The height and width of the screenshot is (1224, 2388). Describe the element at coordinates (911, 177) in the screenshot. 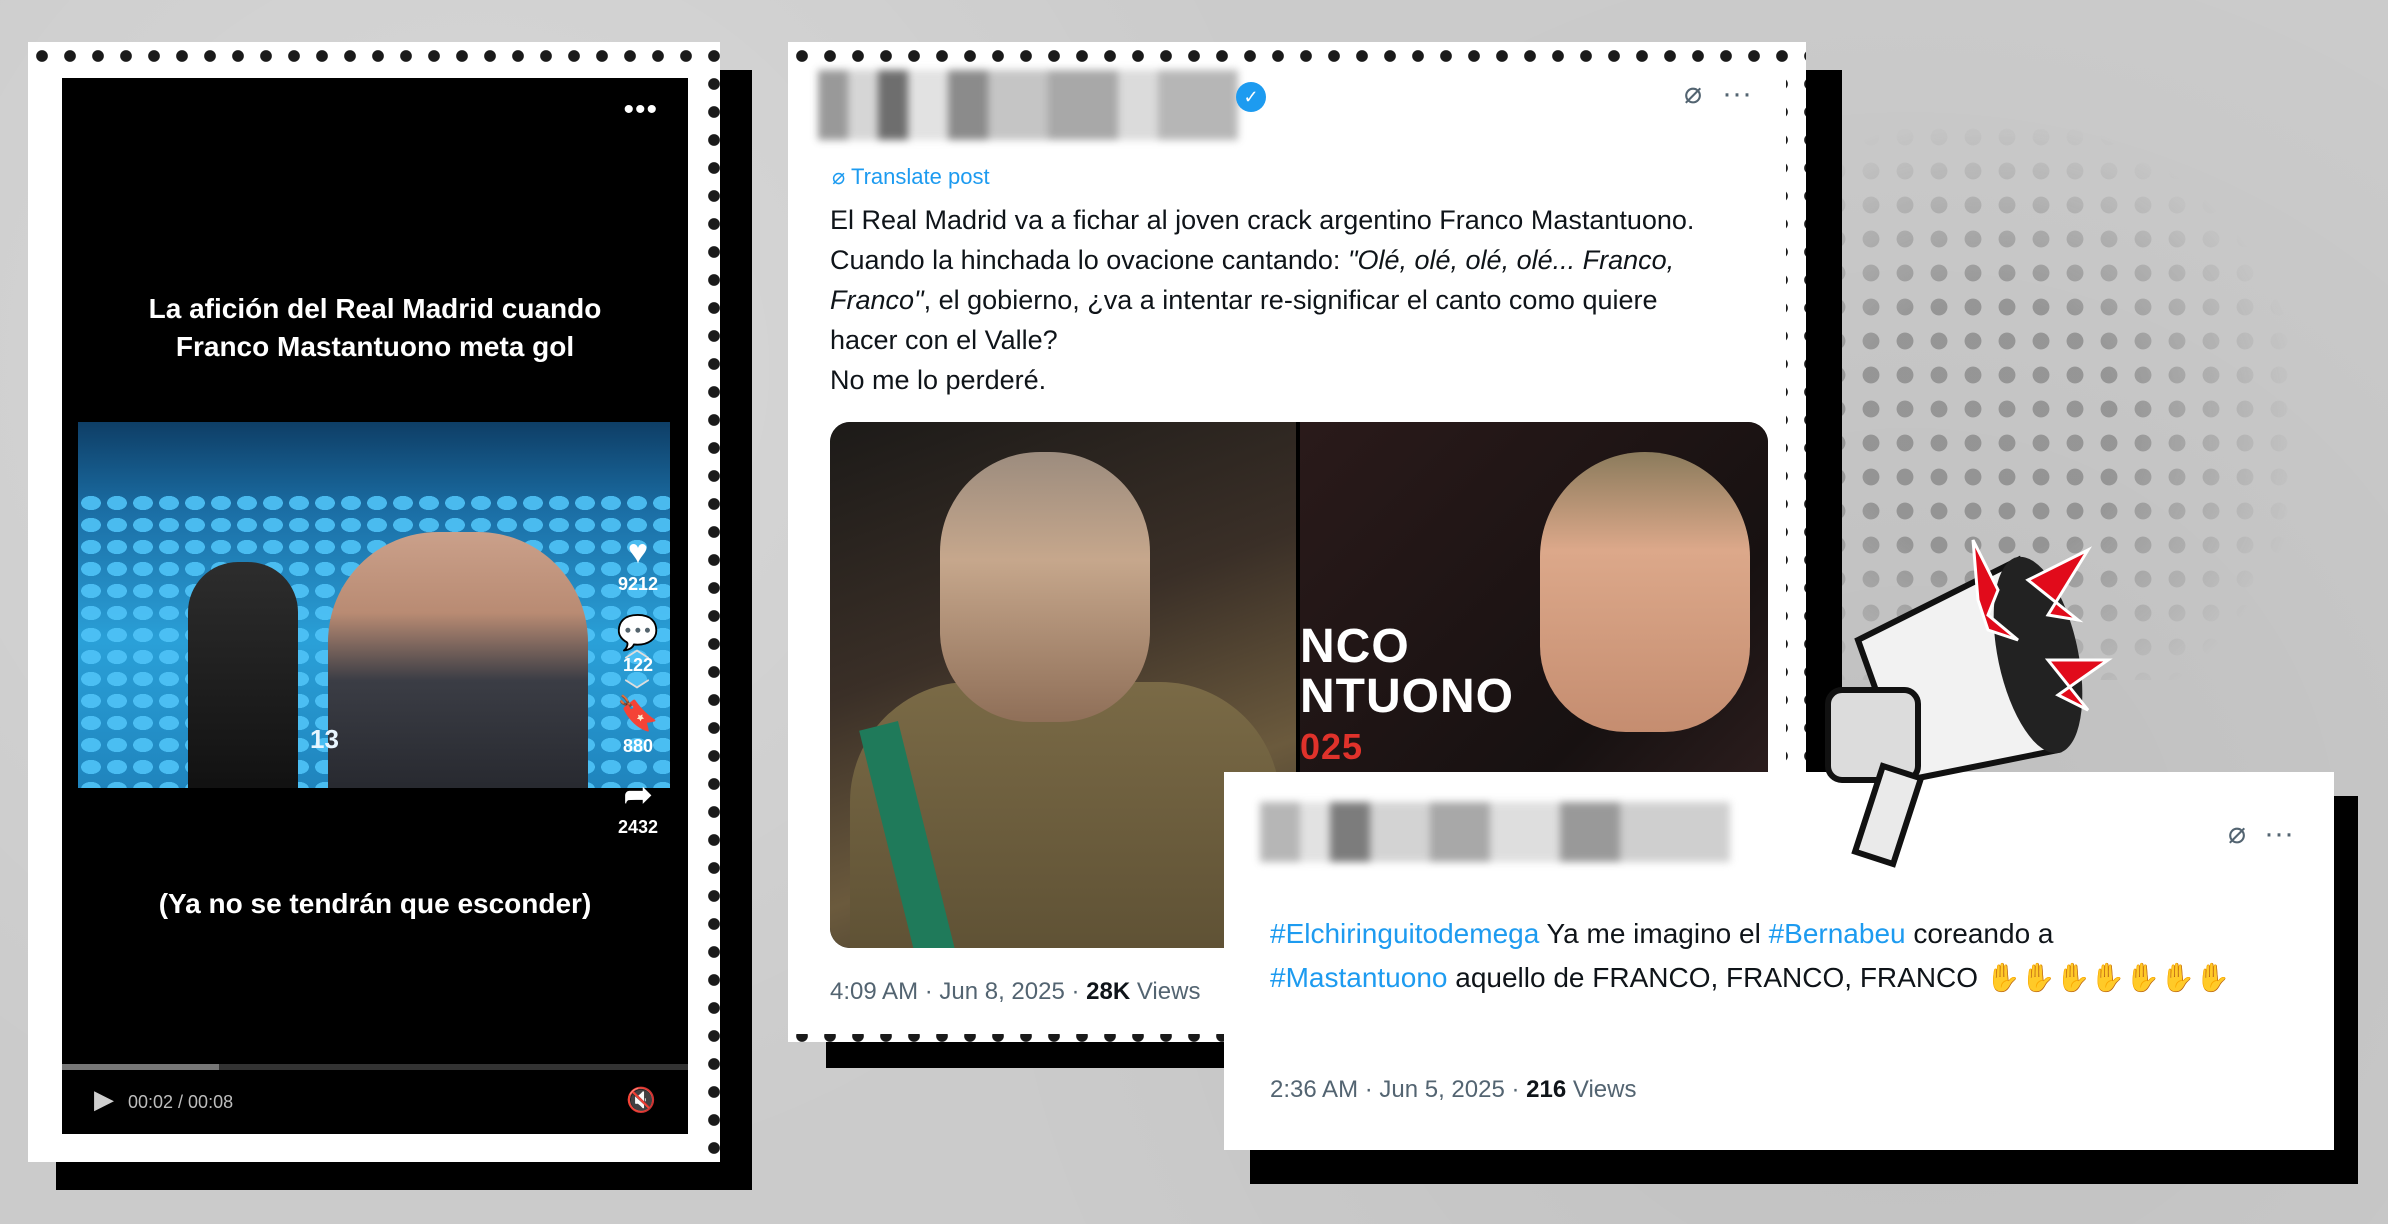

I see `translate-link: ⌀ Translate post` at that location.